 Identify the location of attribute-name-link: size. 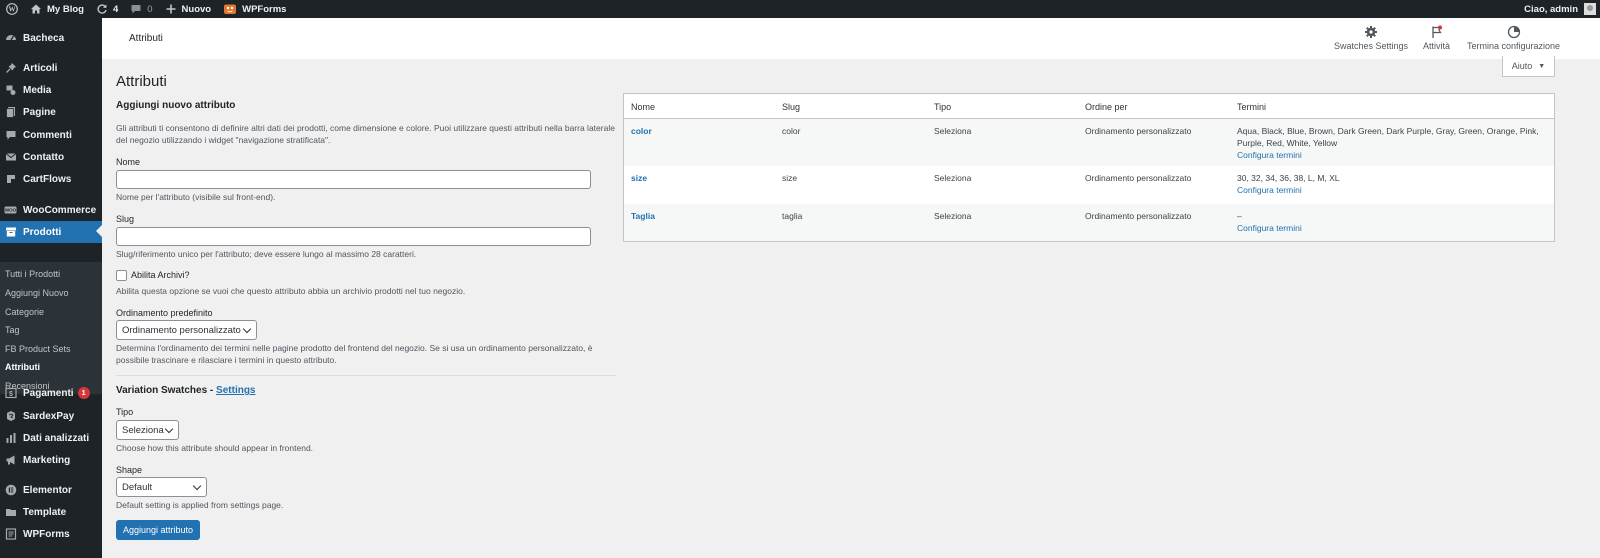
(639, 178).